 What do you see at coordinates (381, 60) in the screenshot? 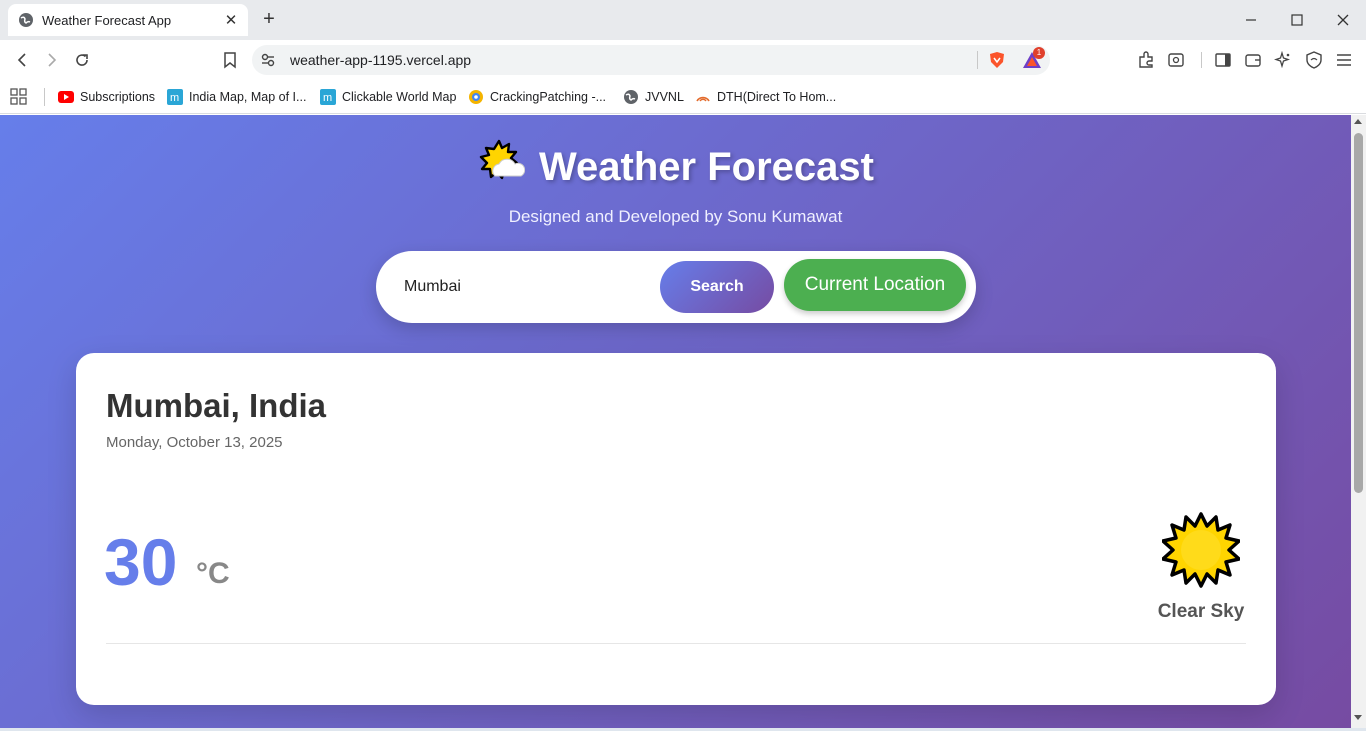
I see `url-text: weather-app-1195.vercel.app` at bounding box center [381, 60].